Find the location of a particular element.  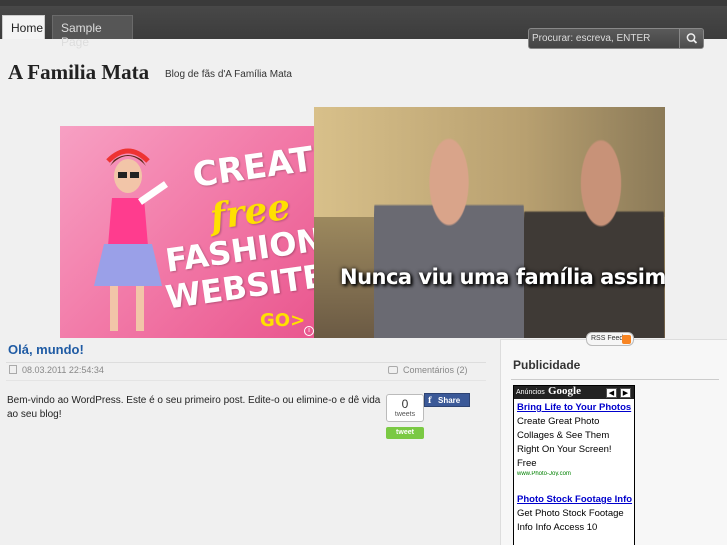

post-title: Olá, mundo! is located at coordinates (46, 349).